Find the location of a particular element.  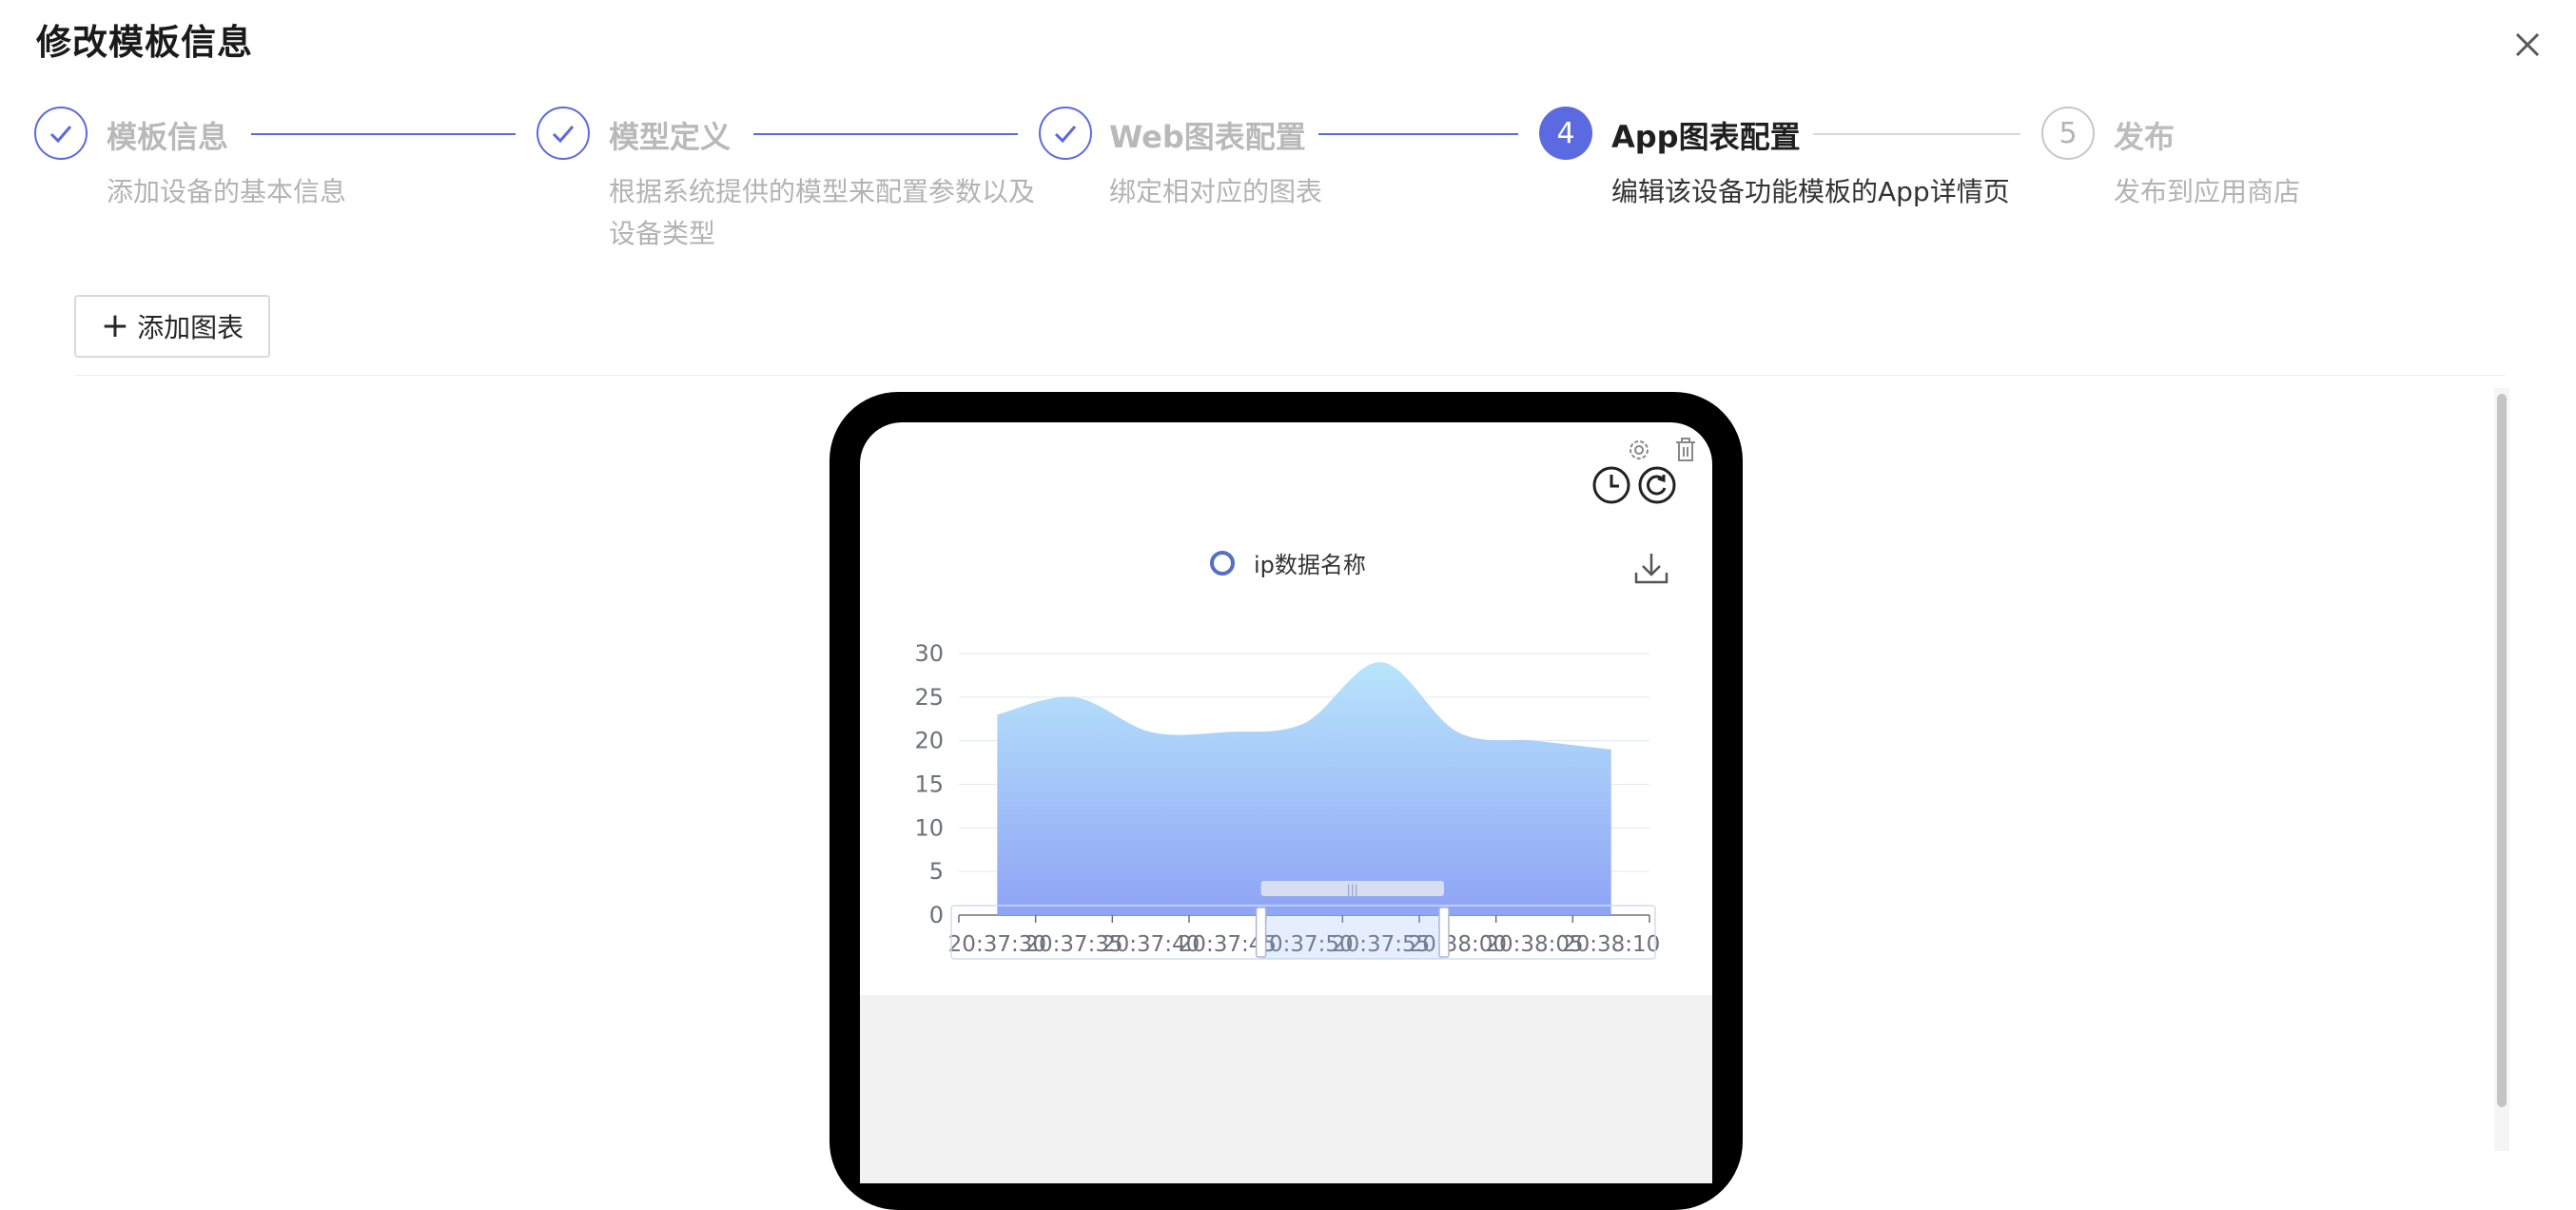

step-2-title: 模型定义 is located at coordinates (671, 137).